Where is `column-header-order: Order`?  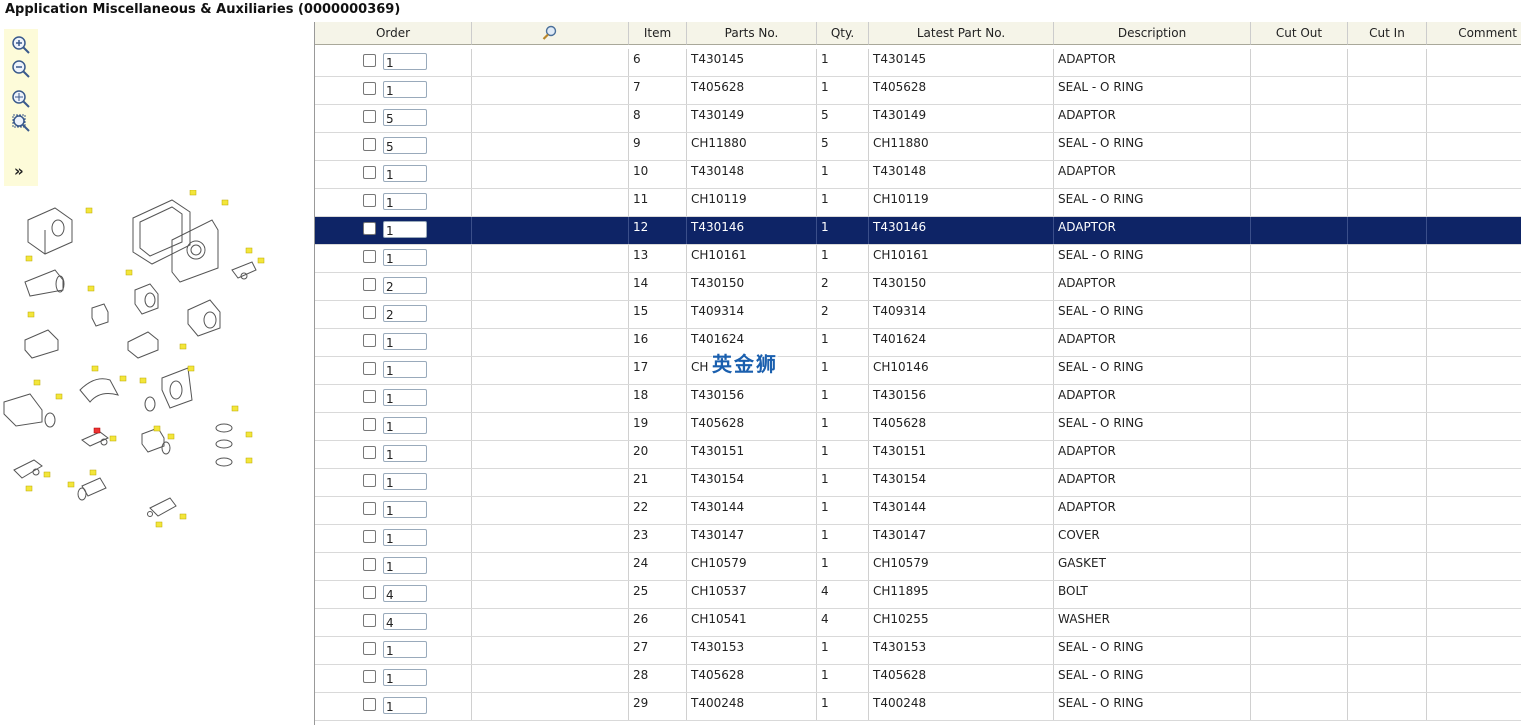 column-header-order: Order is located at coordinates (393, 33).